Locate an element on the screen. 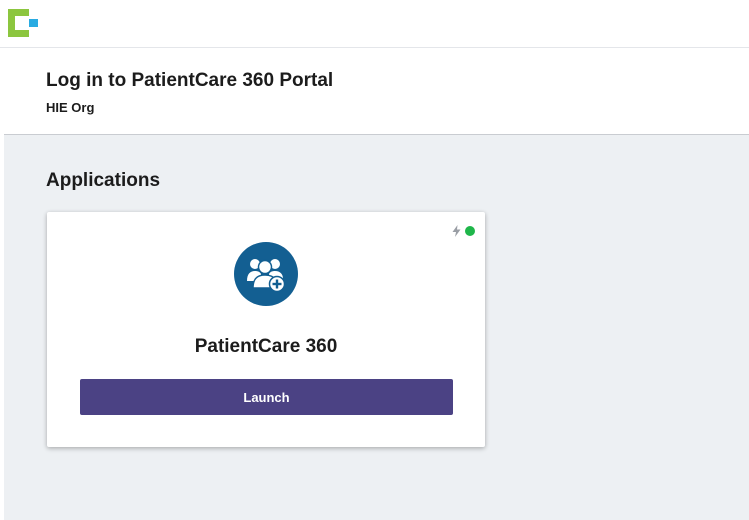 This screenshot has height=520, width=749. org-name: HIE Org is located at coordinates (70, 107).